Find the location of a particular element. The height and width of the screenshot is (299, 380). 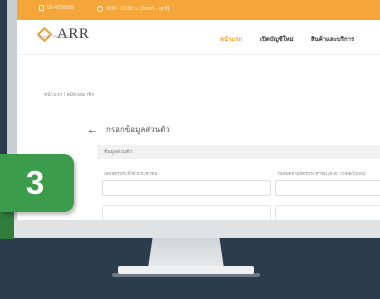

form-heading: ← กรอกข้อมูลส่วนตัว is located at coordinates (128, 129).